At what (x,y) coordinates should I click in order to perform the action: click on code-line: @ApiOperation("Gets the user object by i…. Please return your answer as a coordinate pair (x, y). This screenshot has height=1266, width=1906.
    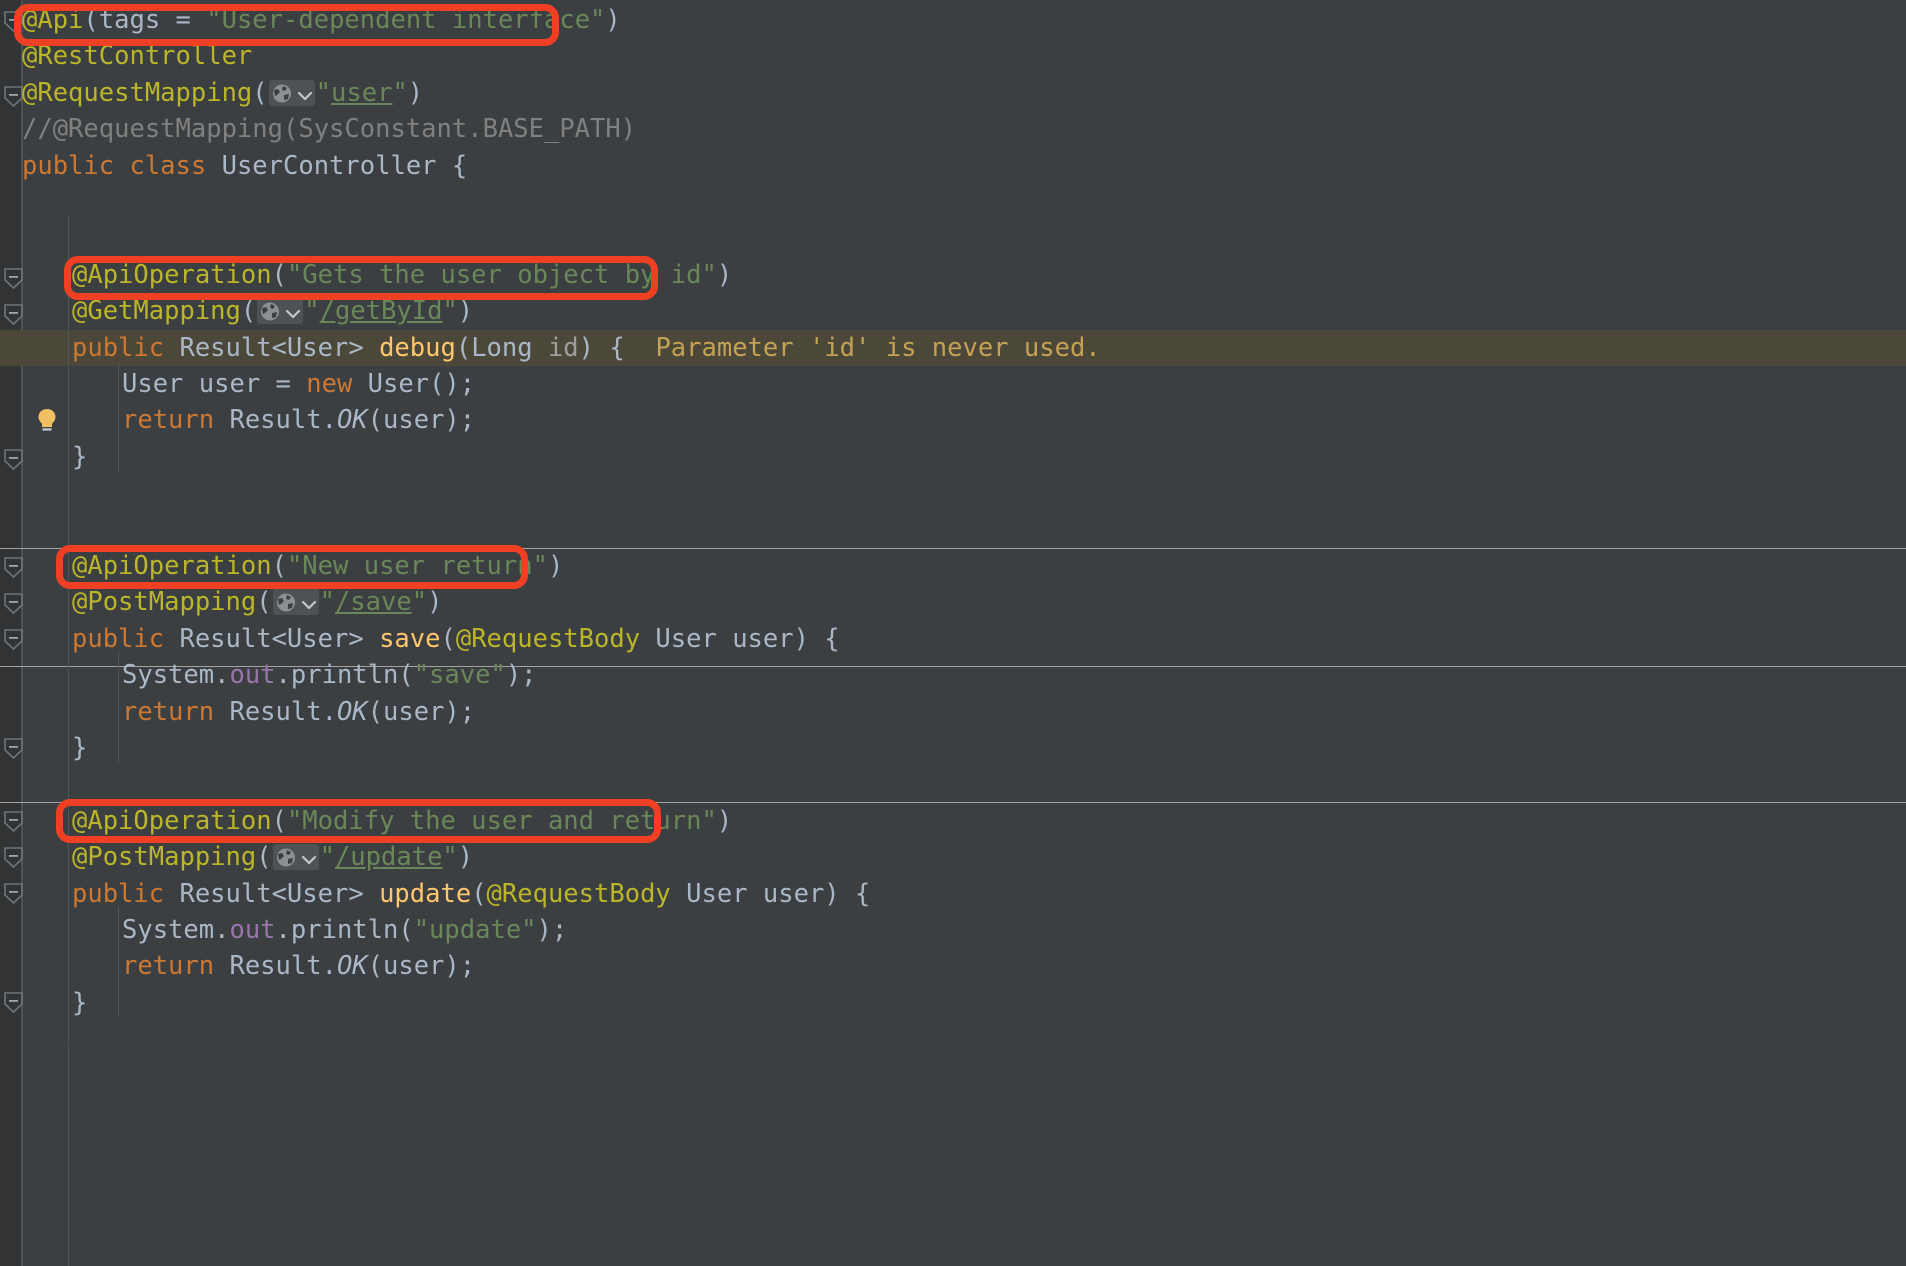
    Looking at the image, I should click on (953, 275).